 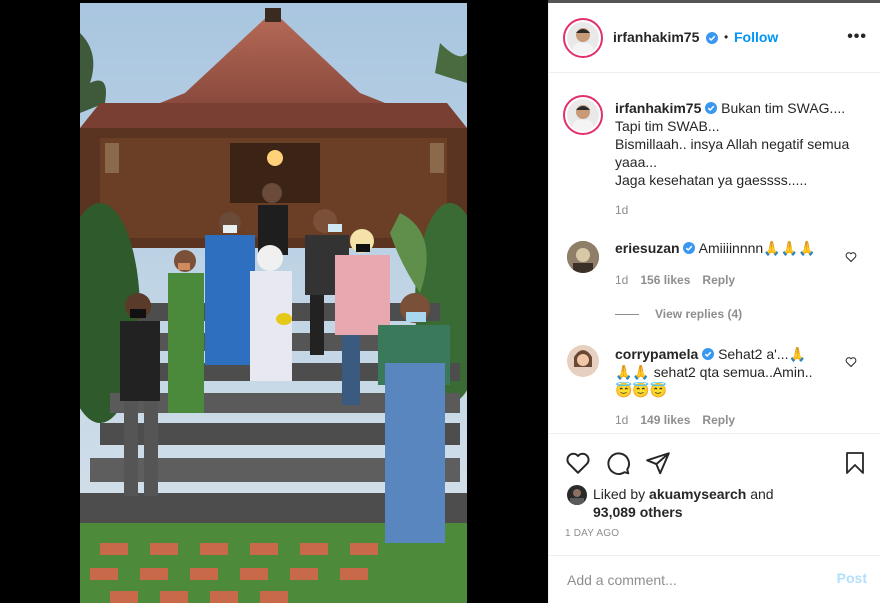 I want to click on add-comment-input, so click(x=687, y=580).